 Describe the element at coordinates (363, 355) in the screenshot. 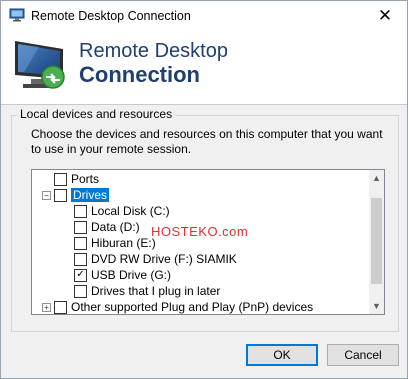

I see `cancel-button: Cancel` at that location.